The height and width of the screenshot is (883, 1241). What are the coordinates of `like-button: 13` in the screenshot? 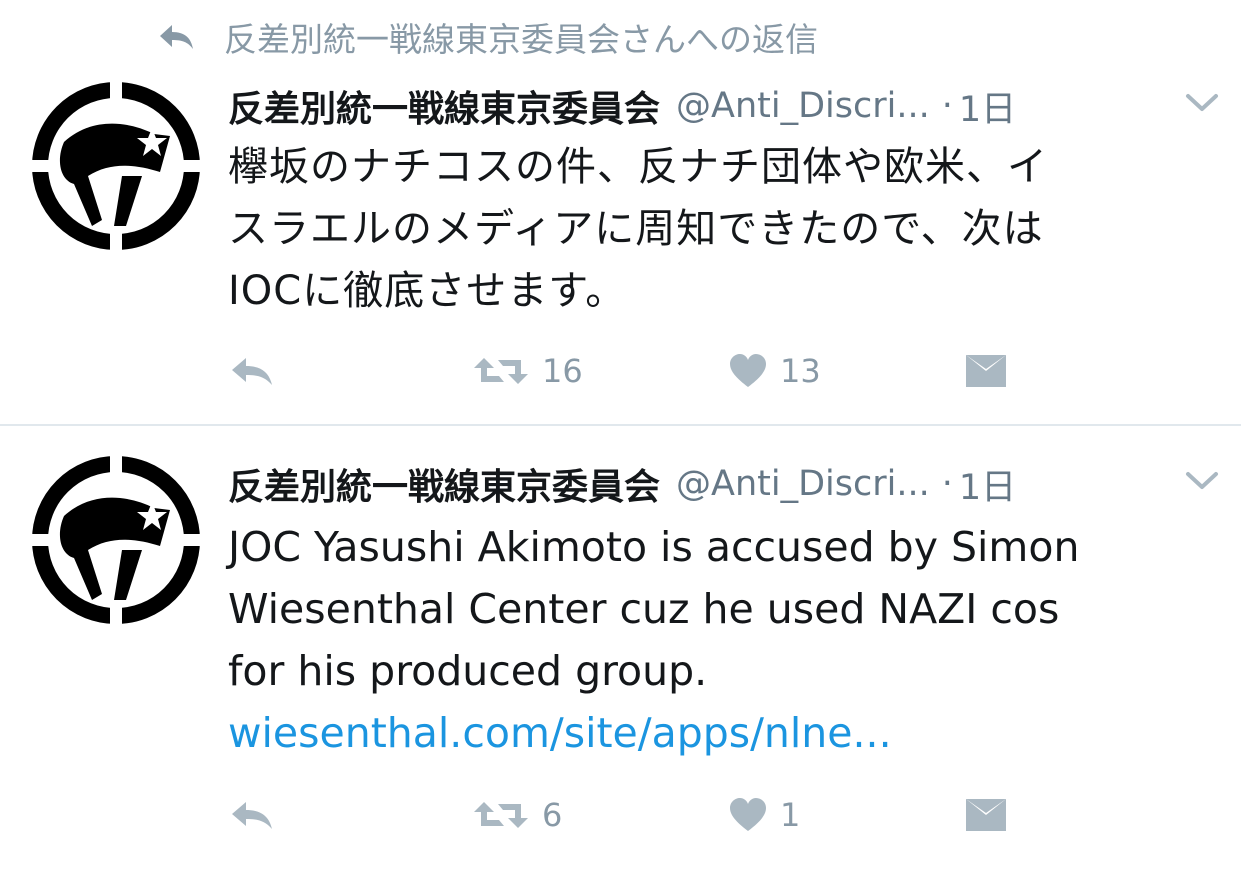 It's located at (774, 371).